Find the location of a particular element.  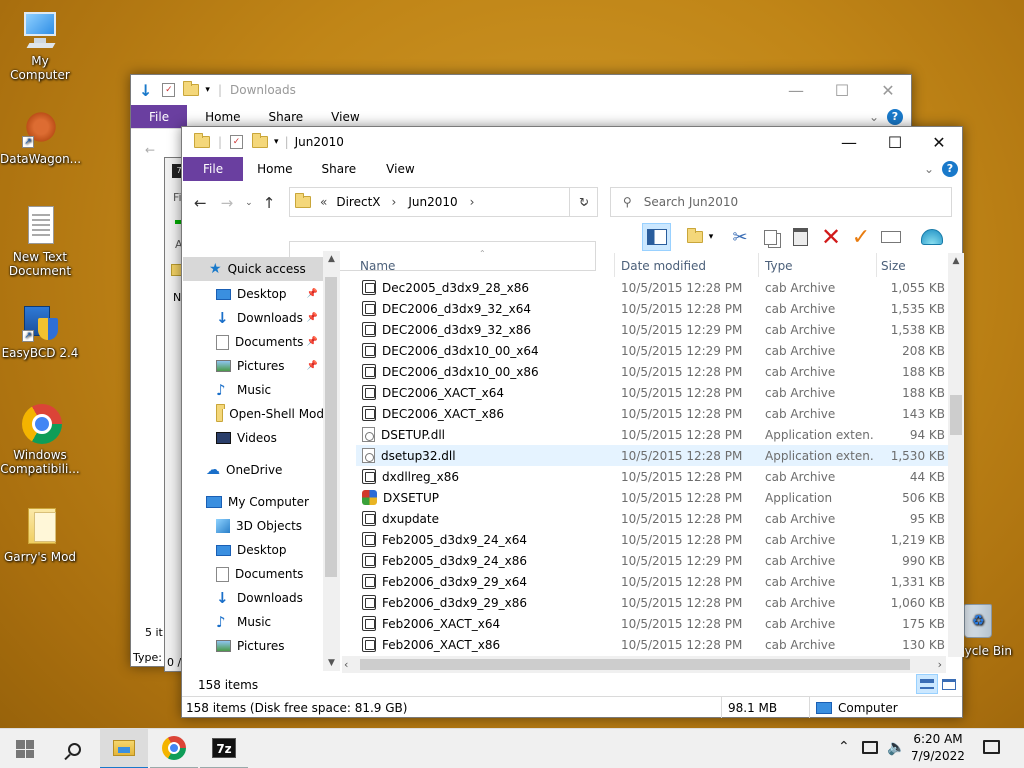

file-name-cell: dxdllreg_x86 is located at coordinates (483, 476).